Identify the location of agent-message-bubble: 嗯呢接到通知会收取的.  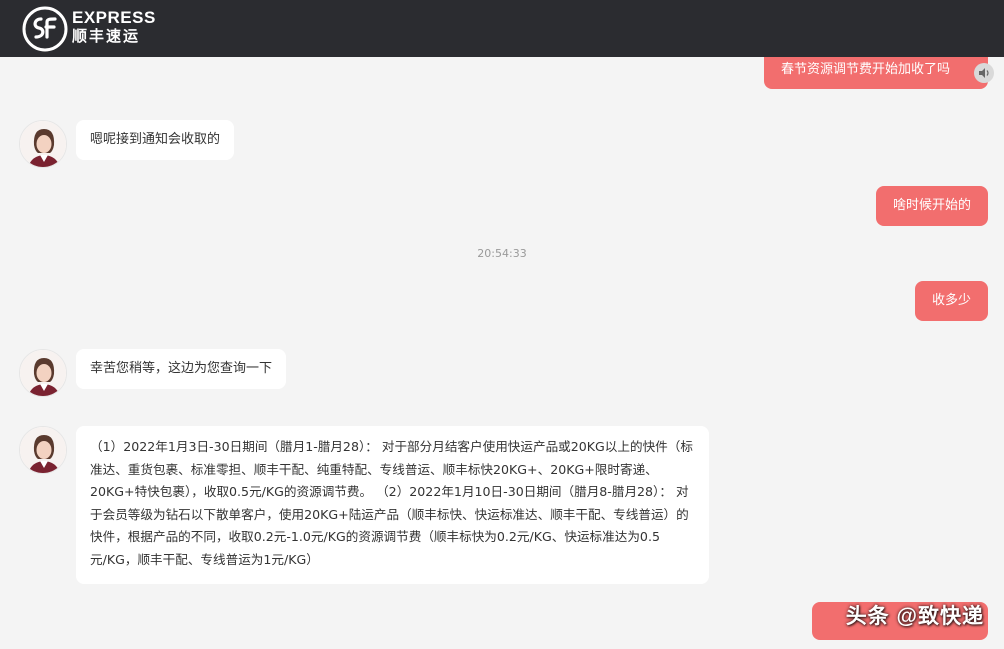
(155, 140).